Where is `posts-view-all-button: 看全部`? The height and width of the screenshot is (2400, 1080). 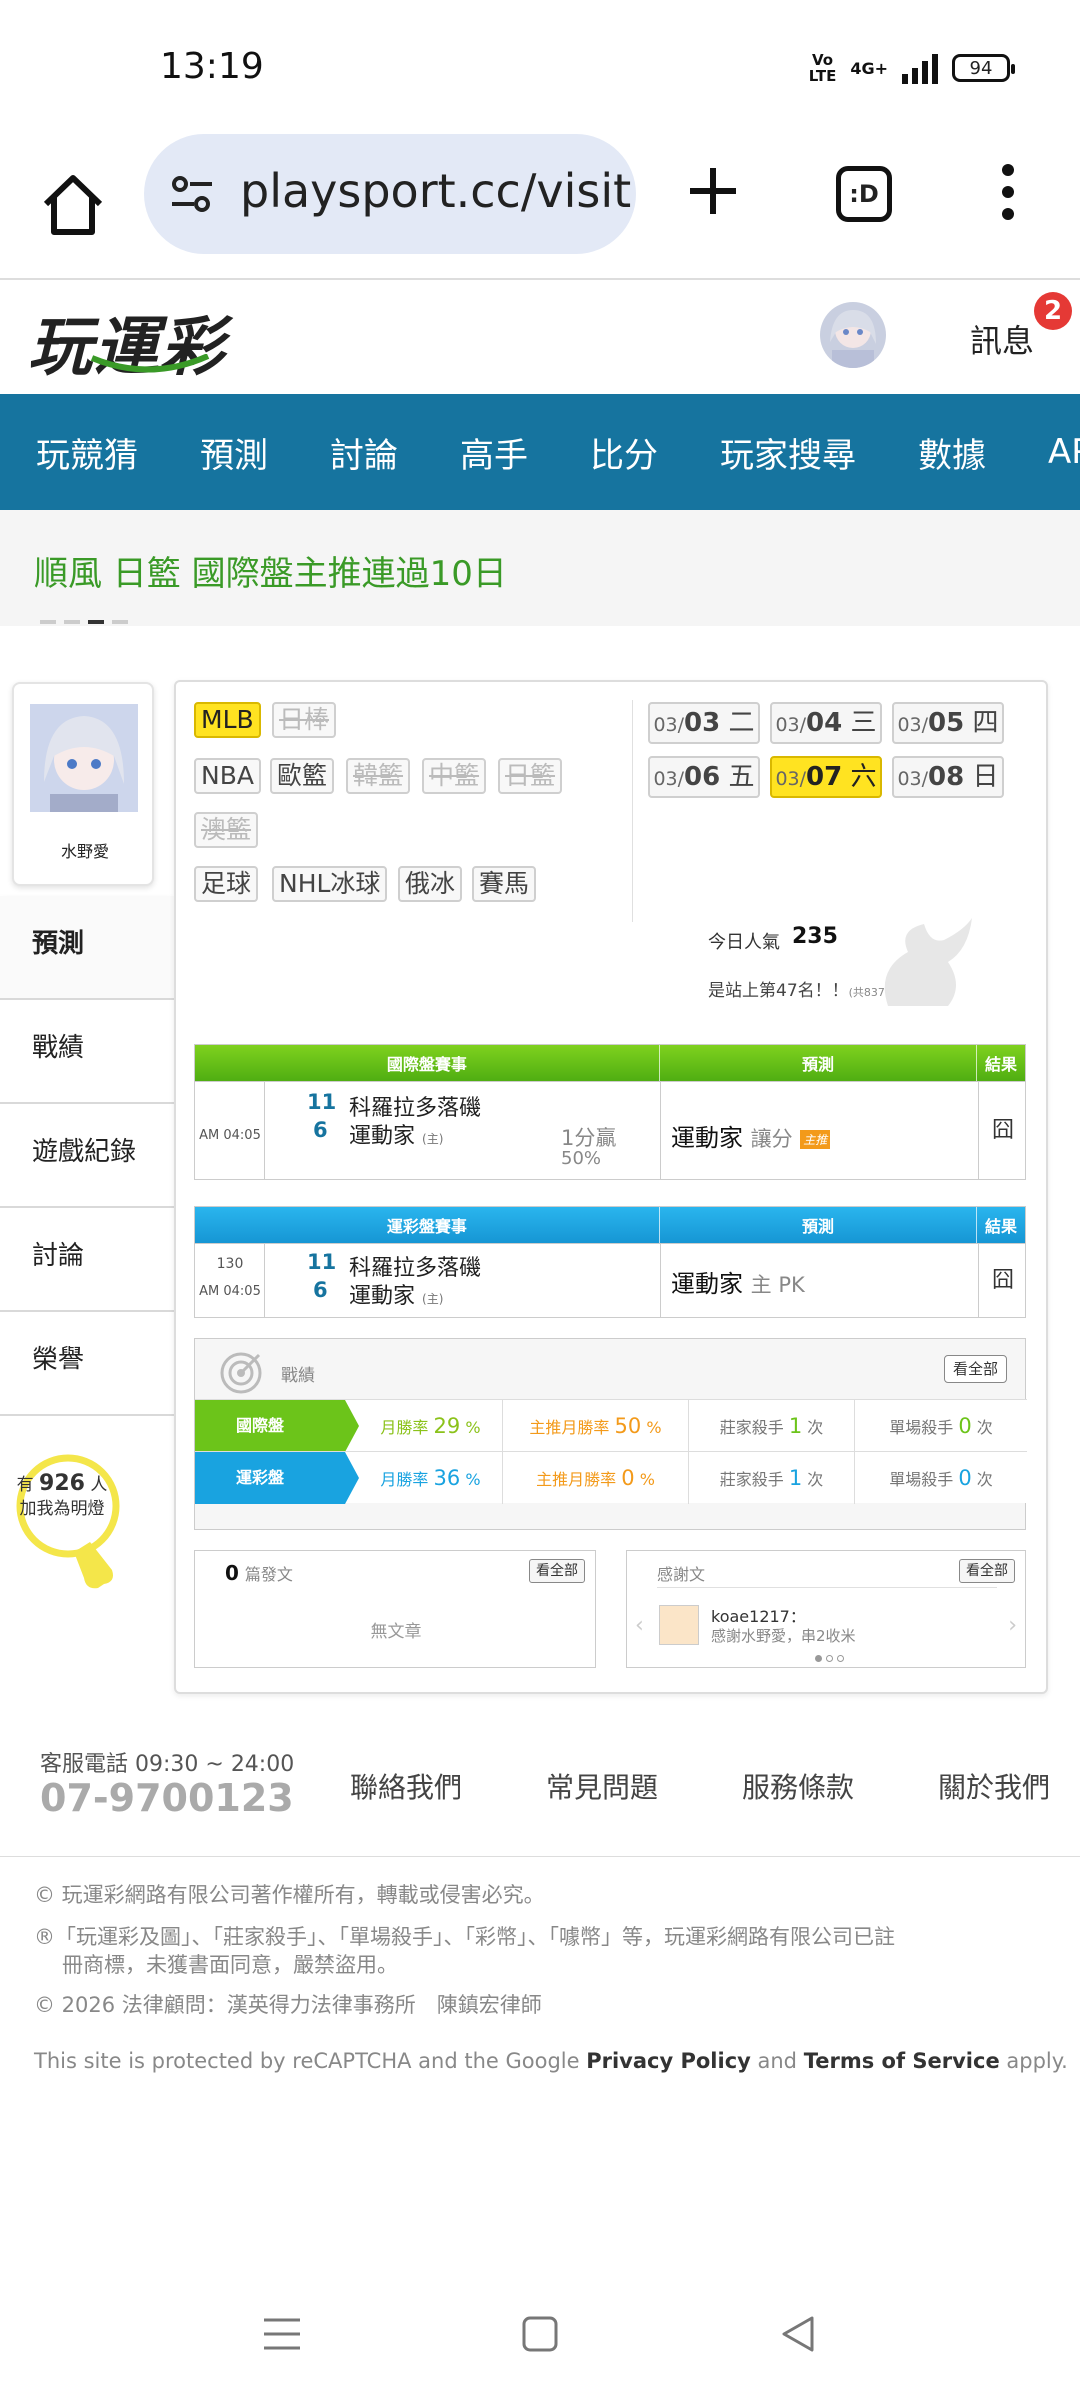
posts-view-all-button: 看全部 is located at coordinates (557, 1571).